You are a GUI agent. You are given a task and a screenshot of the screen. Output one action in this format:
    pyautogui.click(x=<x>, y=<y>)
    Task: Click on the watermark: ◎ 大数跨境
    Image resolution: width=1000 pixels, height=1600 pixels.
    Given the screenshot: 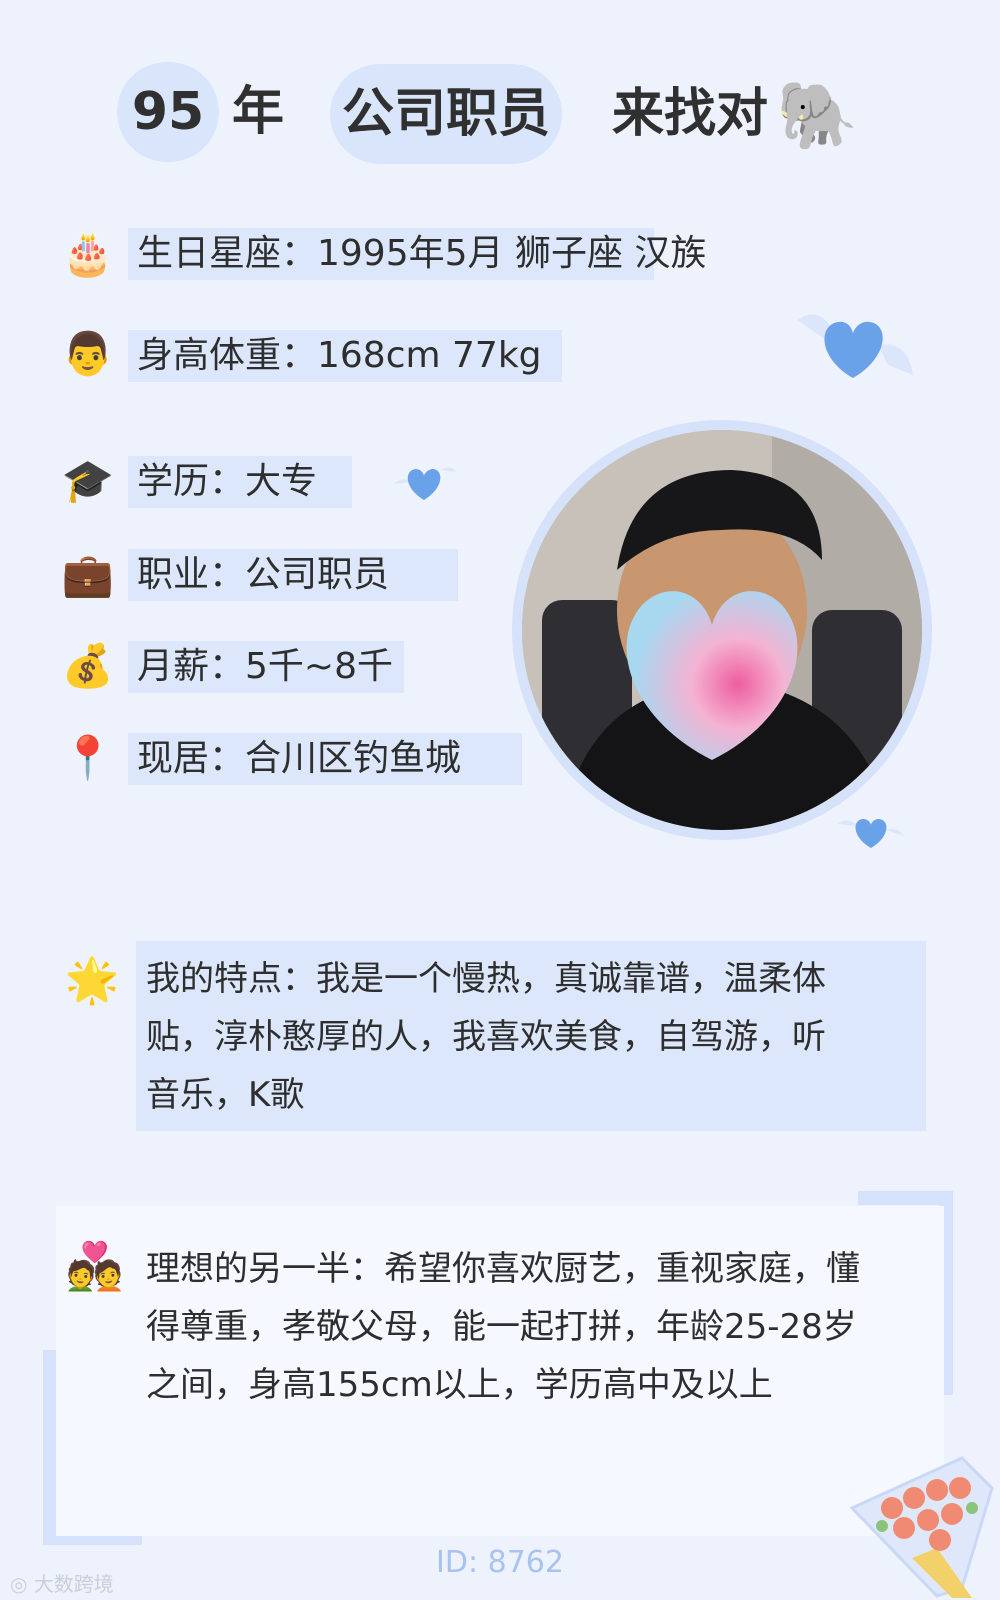 What is the action you would take?
    pyautogui.click(x=62, y=1582)
    